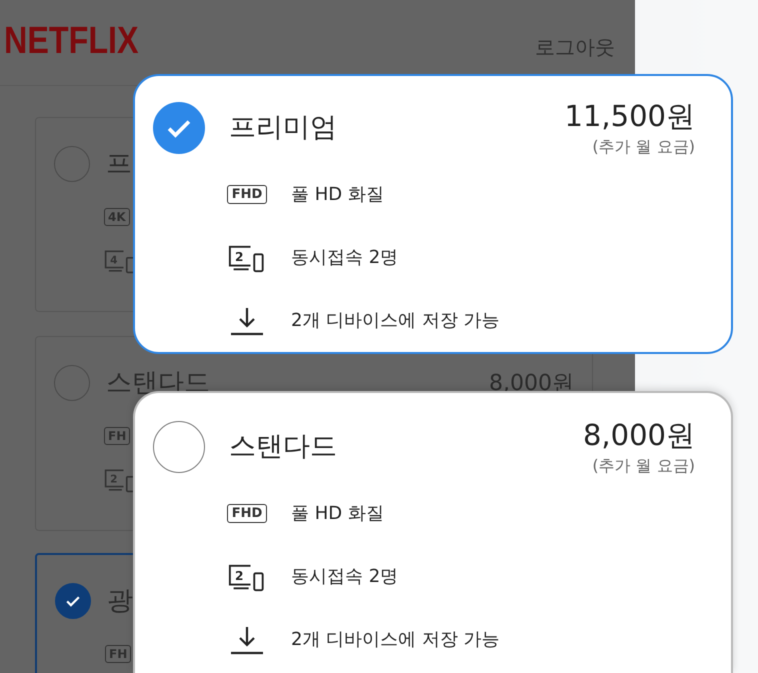 This screenshot has width=758, height=673. What do you see at coordinates (120, 601) in the screenshot?
I see `plan-name: 광` at bounding box center [120, 601].